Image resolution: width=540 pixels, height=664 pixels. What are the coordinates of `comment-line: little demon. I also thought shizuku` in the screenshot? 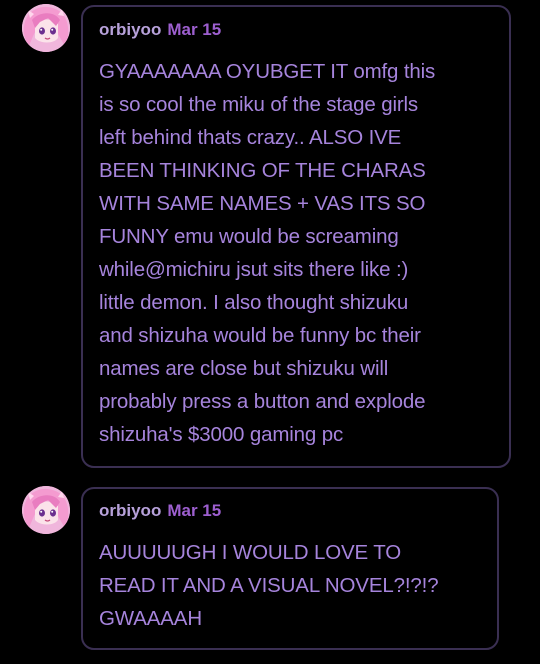 It's located at (254, 302).